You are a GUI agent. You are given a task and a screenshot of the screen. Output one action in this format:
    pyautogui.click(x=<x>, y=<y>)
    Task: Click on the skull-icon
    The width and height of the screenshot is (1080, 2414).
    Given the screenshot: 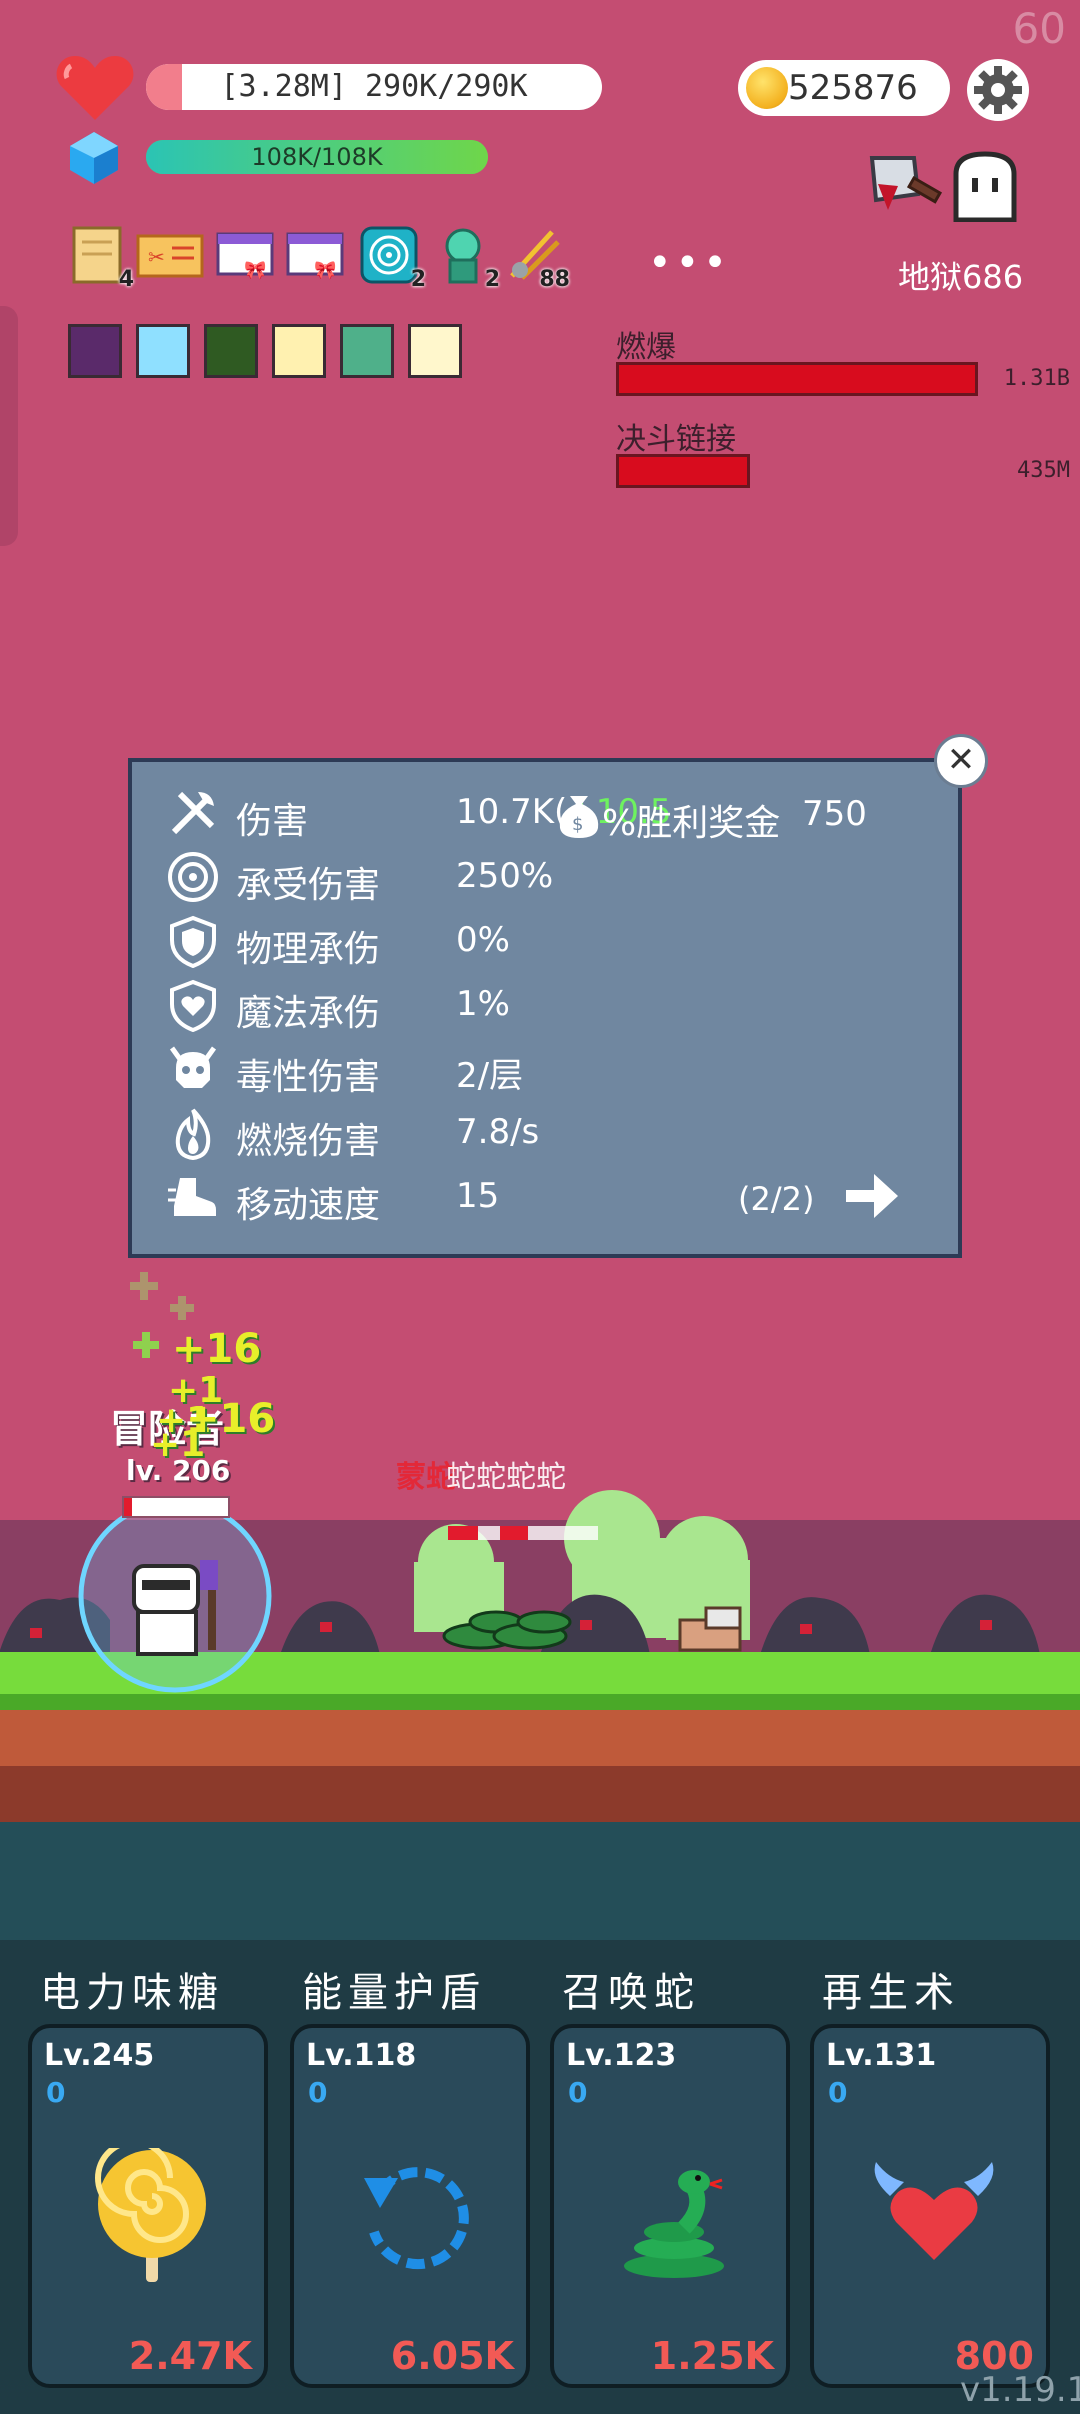 What is the action you would take?
    pyautogui.click(x=193, y=1067)
    